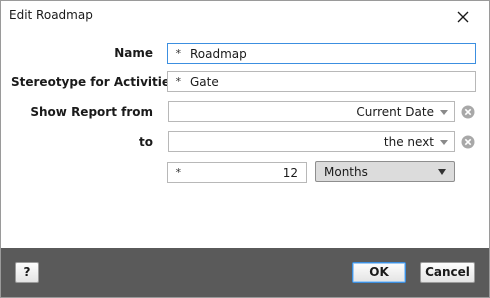 The image size is (490, 298). I want to click on stereotype-field: * Gate, so click(321, 81).